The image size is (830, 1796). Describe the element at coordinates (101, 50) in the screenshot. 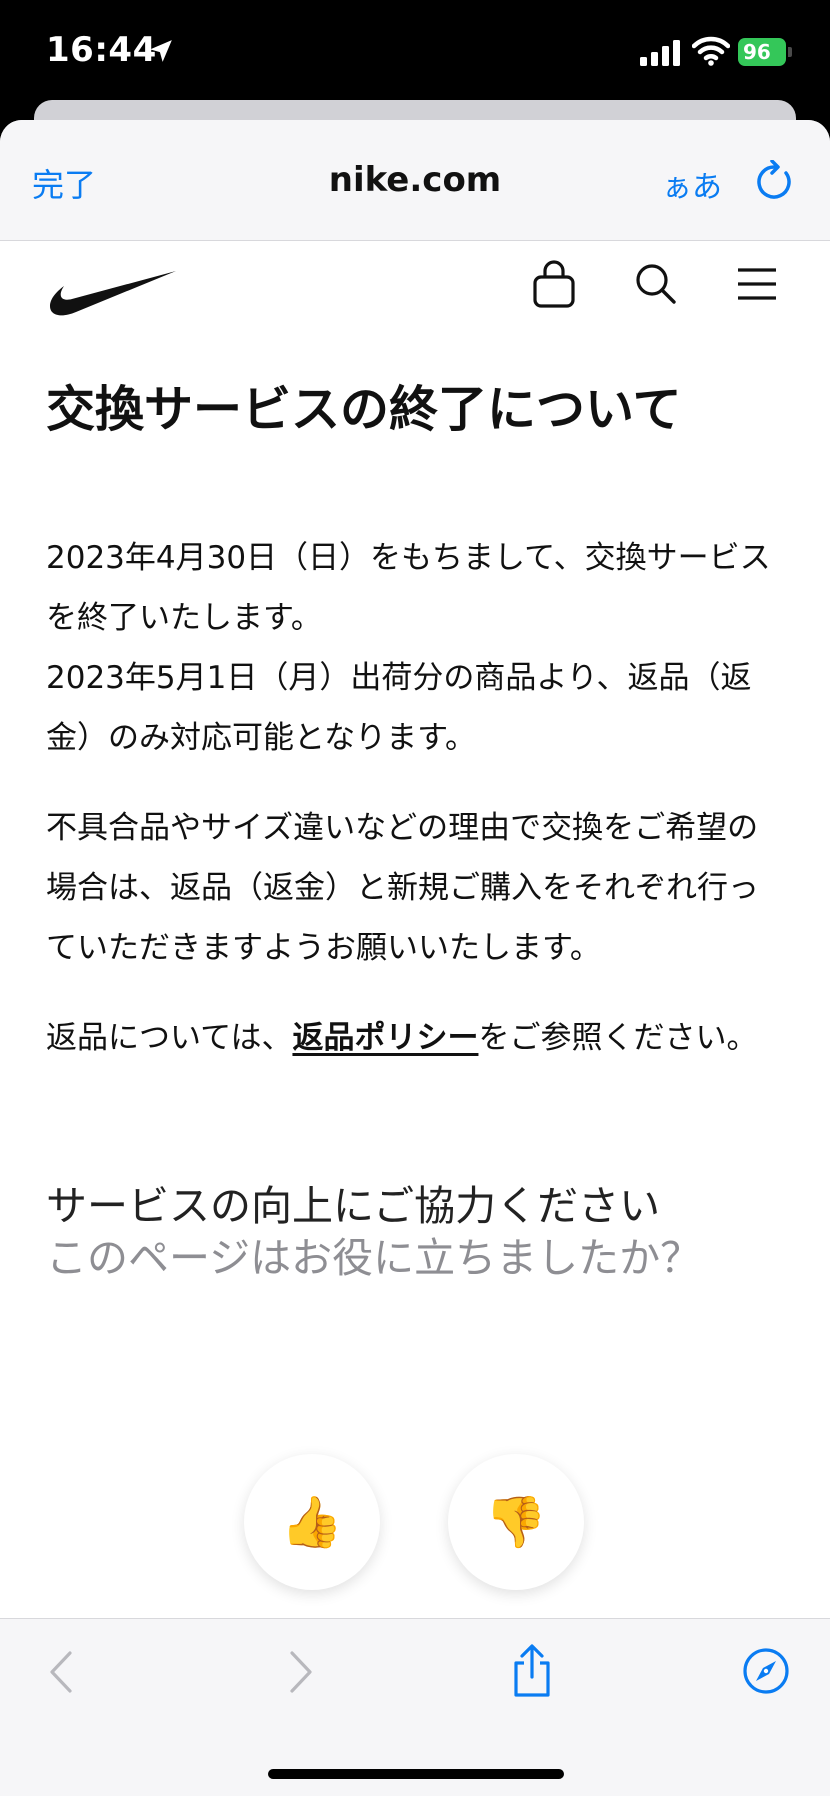

I see `status-time: 16:44` at that location.